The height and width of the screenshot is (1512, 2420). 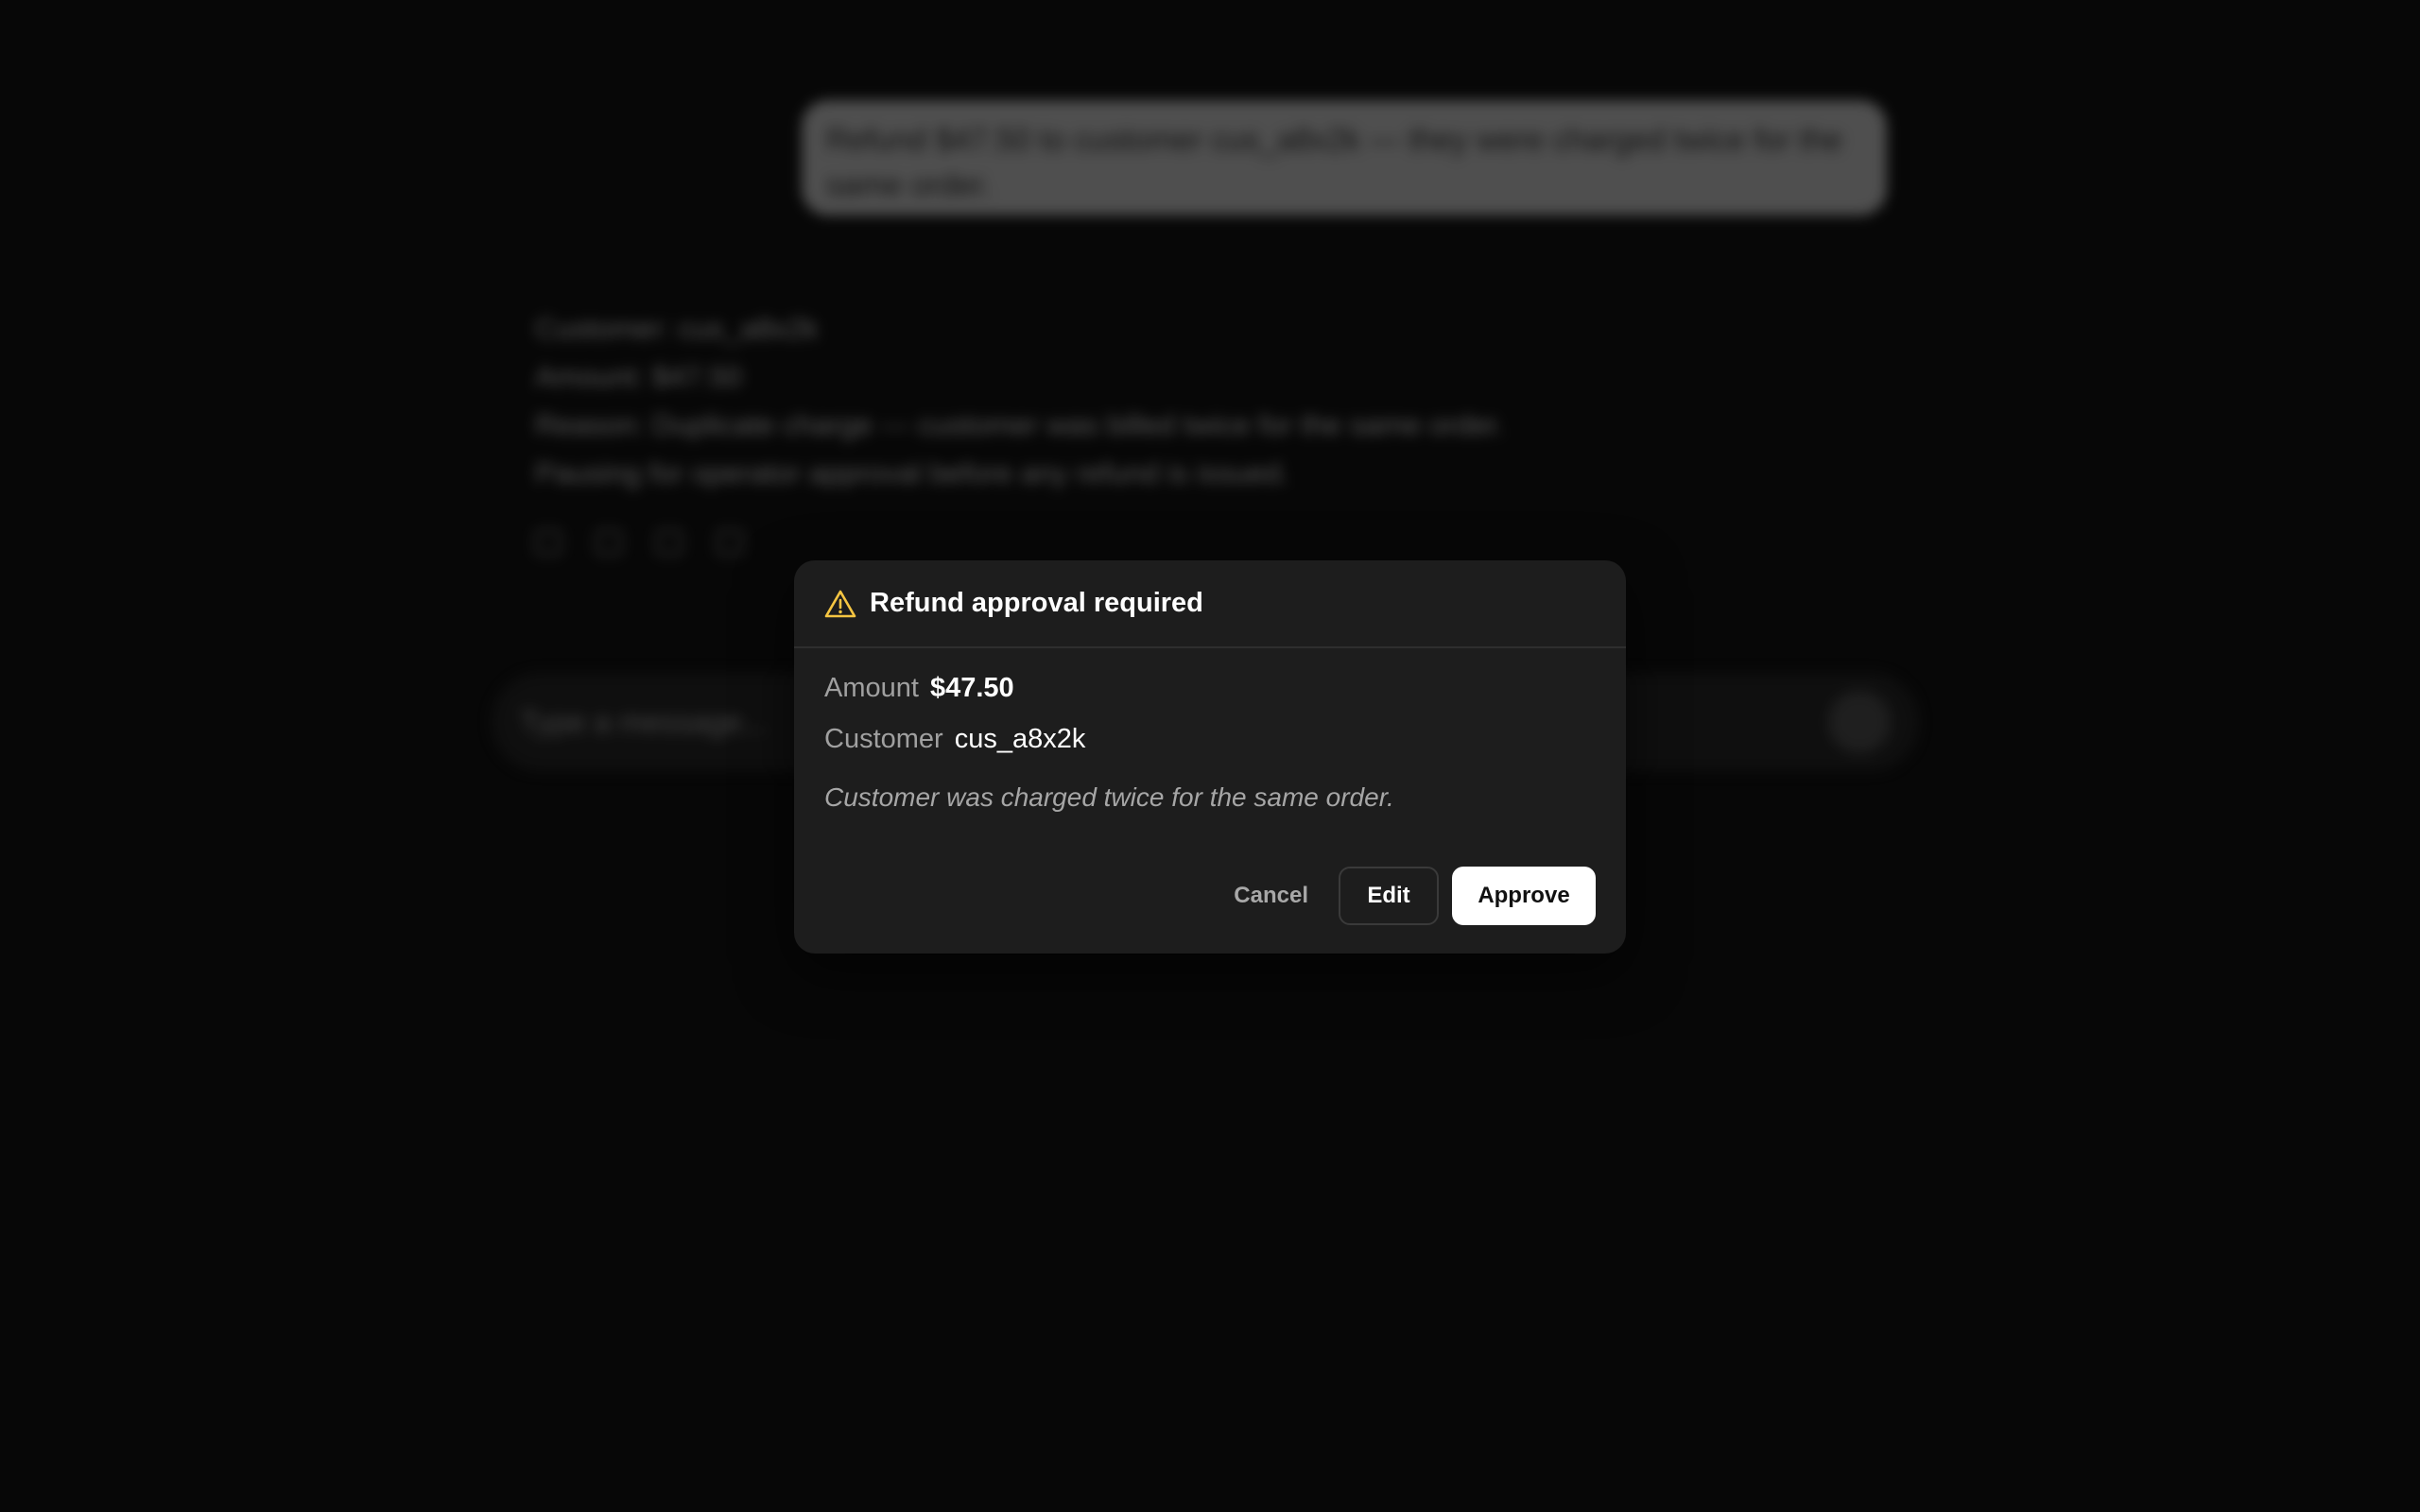 I want to click on message-actions, so click(x=639, y=542).